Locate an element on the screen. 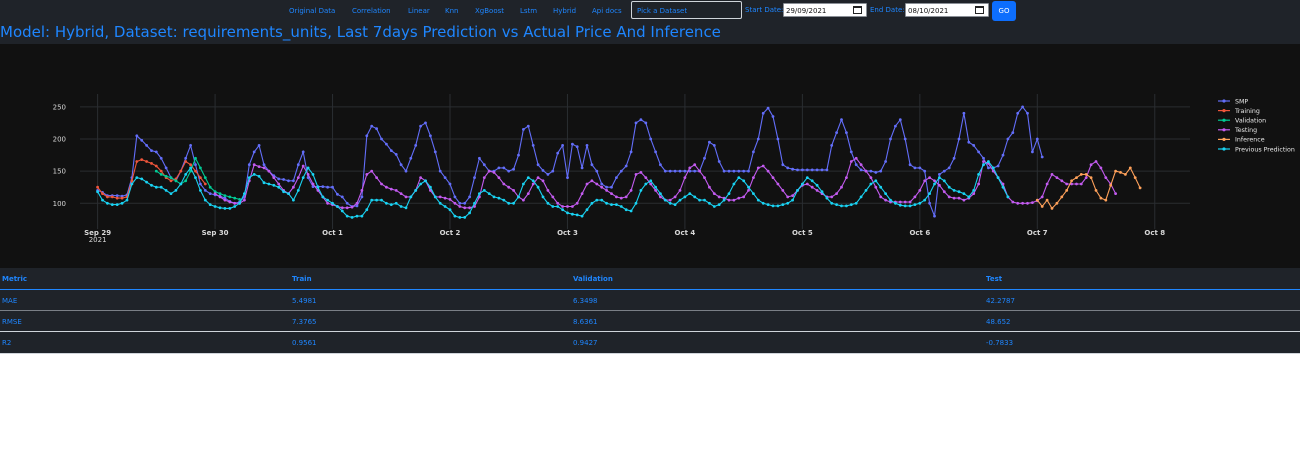 This screenshot has width=1300, height=460. dataset-select: Pick a Dataset is located at coordinates (686, 10).